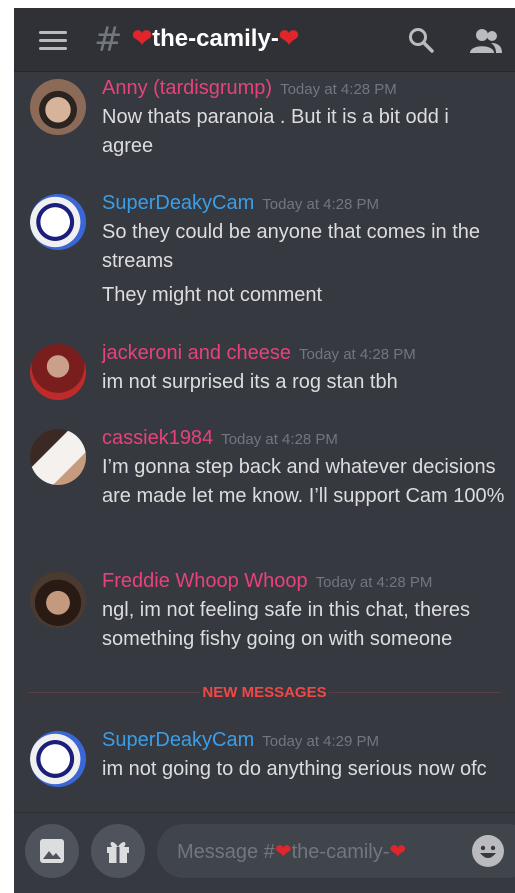 Image resolution: width=515 pixels, height=893 pixels. Describe the element at coordinates (250, 382) in the screenshot. I see `message-text: im not surprised its a rog stan tbh` at that location.